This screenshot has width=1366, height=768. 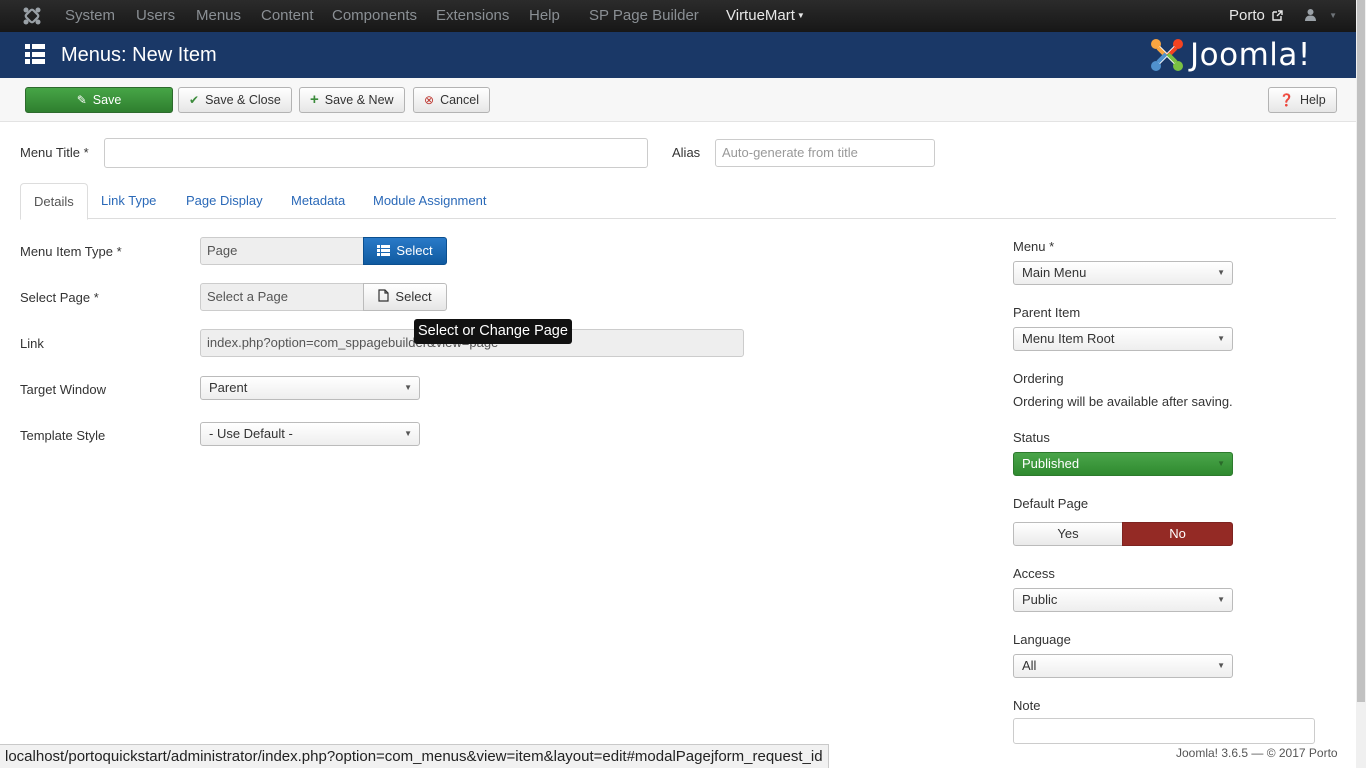 I want to click on tab-link-type: Link Type, so click(x=128, y=201).